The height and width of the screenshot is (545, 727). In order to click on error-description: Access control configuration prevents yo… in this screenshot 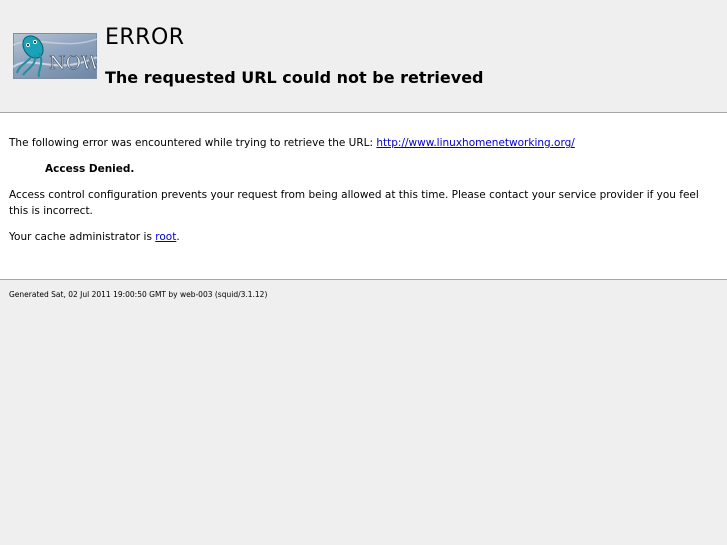, I will do `click(354, 203)`.